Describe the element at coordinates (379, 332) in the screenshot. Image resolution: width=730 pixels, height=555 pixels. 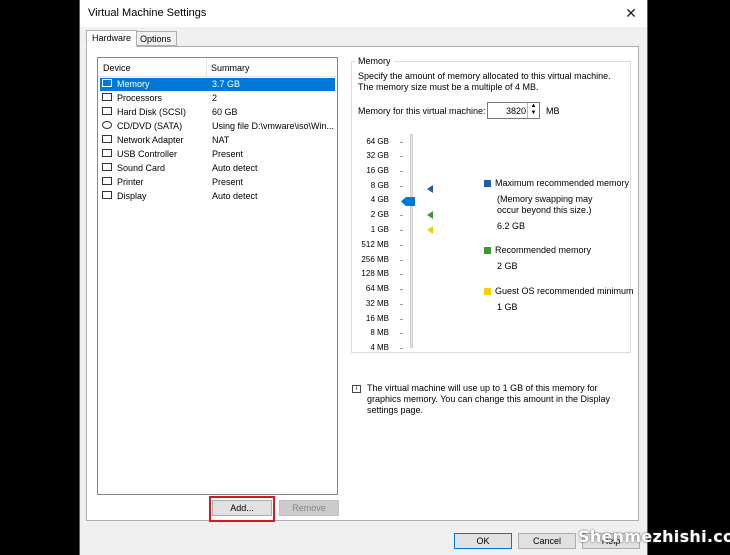
I see `scale-label: 8 MB` at that location.